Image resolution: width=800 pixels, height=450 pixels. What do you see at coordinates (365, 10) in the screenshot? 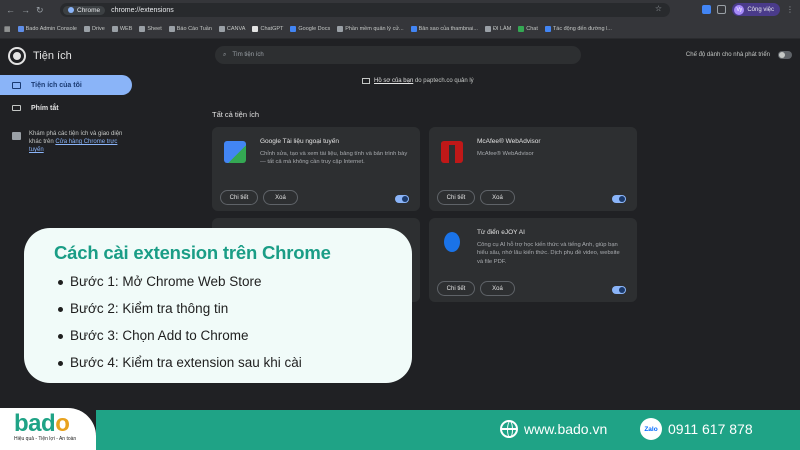
I see `address-bar: Chrome chrome://extensions ☆` at bounding box center [365, 10].